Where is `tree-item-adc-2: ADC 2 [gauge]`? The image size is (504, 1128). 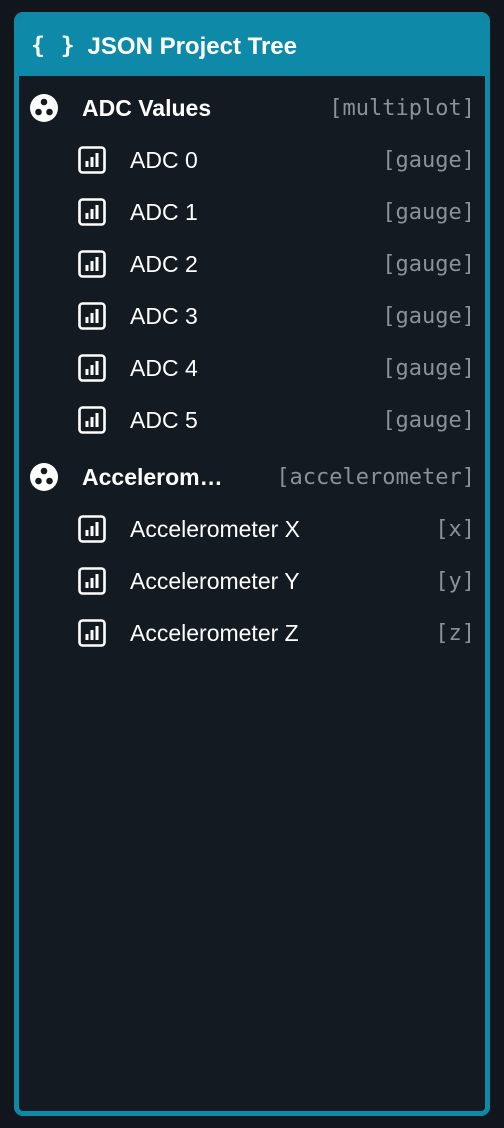
tree-item-adc-2: ADC 2 [gauge] is located at coordinates (252, 264).